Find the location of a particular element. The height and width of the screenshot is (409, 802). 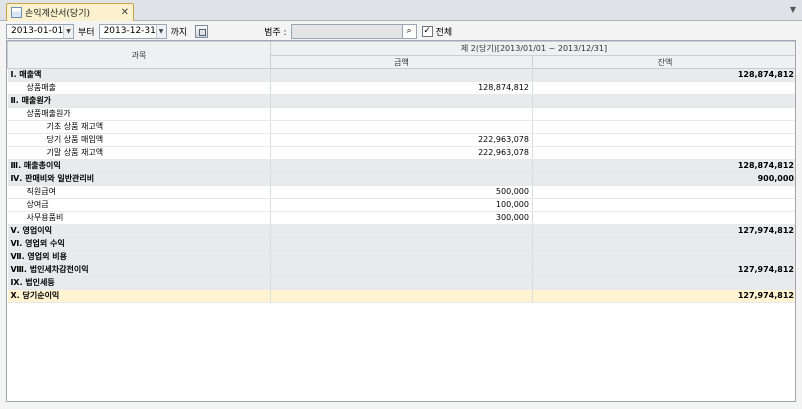

table-row: Ⅵ. 영업외 수익 is located at coordinates (401, 244).